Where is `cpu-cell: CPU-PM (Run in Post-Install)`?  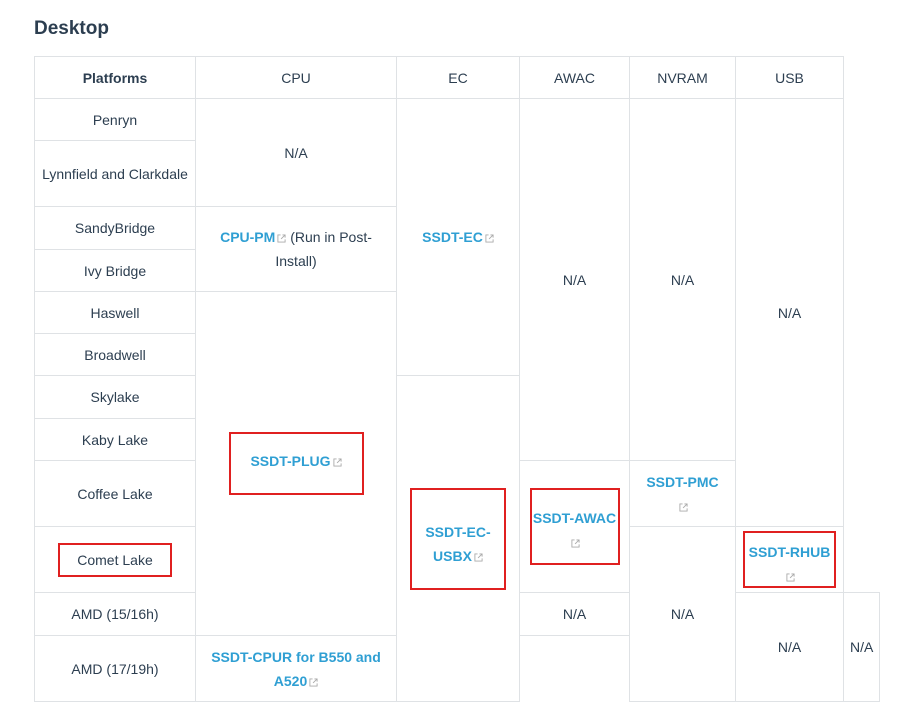 cpu-cell: CPU-PM (Run in Post-Install) is located at coordinates (296, 249).